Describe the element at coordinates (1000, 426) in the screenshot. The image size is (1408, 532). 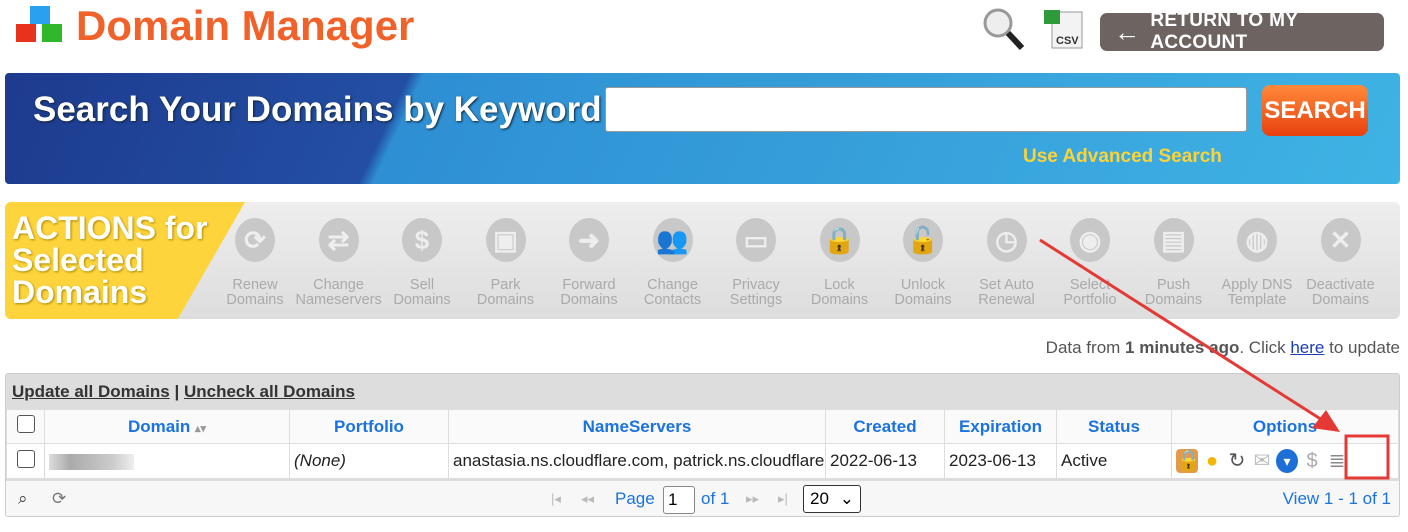
I see `column-expiration: Expiration` at that location.